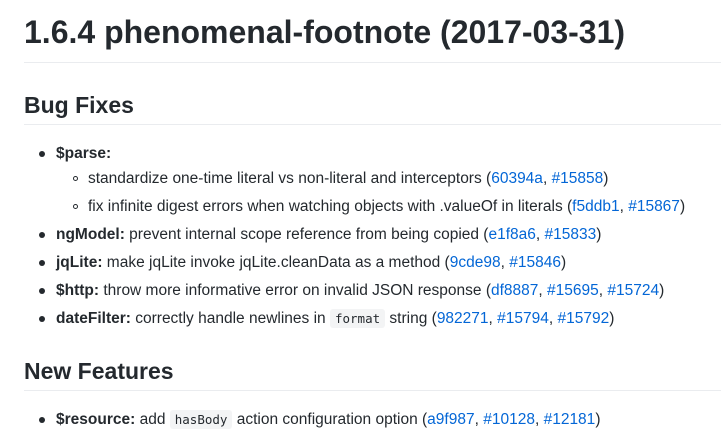  Describe the element at coordinates (535, 262) in the screenshot. I see `issue-link: #15846` at that location.